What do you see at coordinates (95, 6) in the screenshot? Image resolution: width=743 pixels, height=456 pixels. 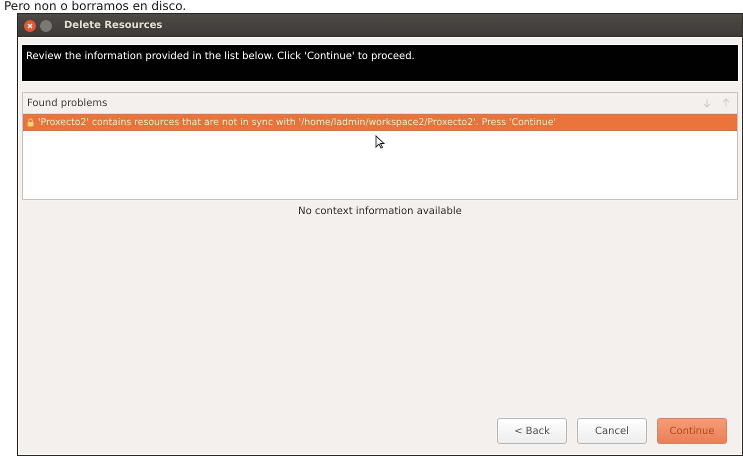 I see `caption-text: Pero non o borramos en disco.` at bounding box center [95, 6].